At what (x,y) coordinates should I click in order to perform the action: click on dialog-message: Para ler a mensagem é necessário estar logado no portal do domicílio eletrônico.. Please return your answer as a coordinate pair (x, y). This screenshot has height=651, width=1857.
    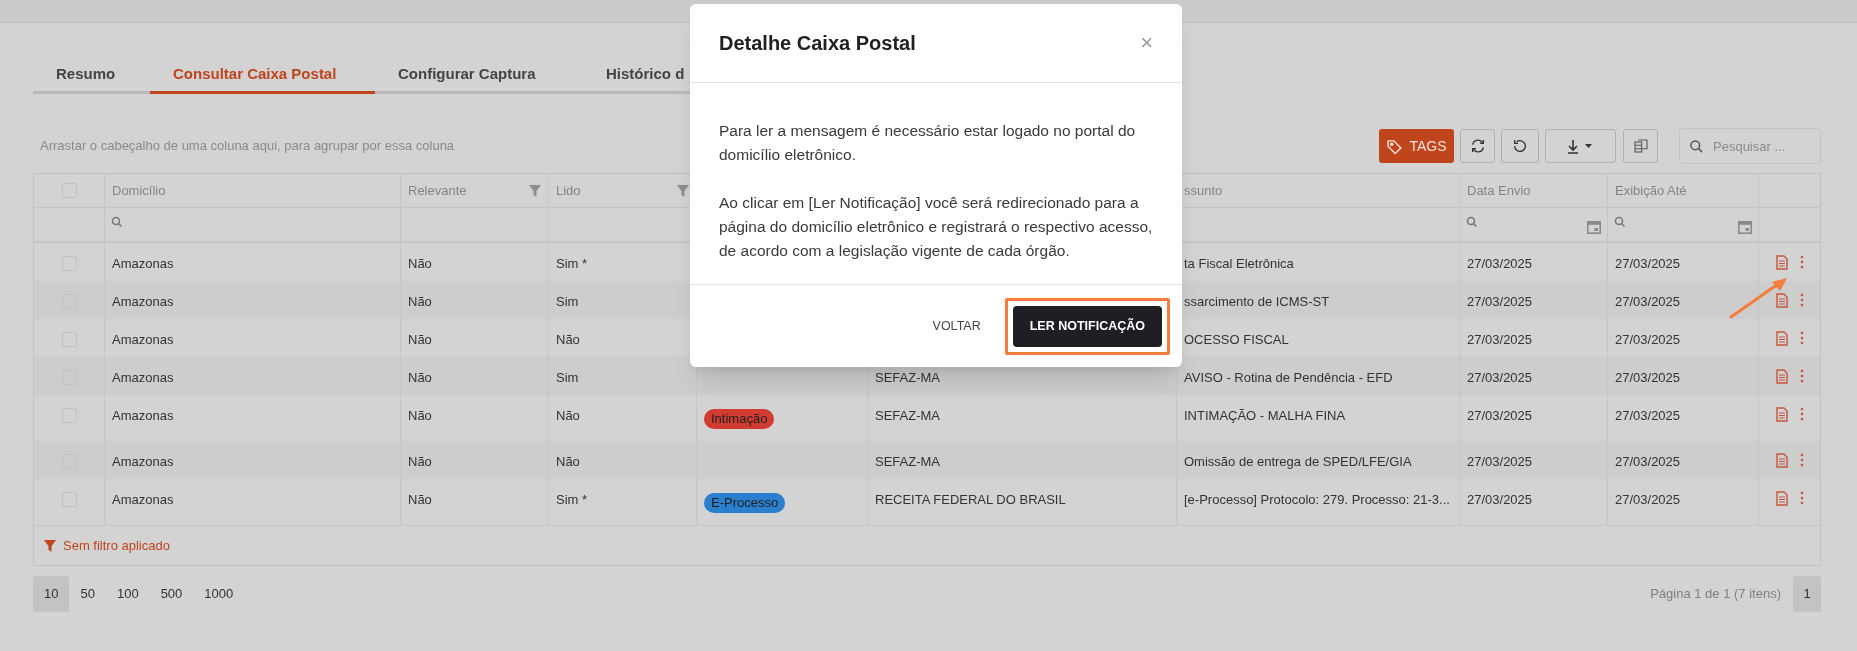
    Looking at the image, I should click on (928, 143).